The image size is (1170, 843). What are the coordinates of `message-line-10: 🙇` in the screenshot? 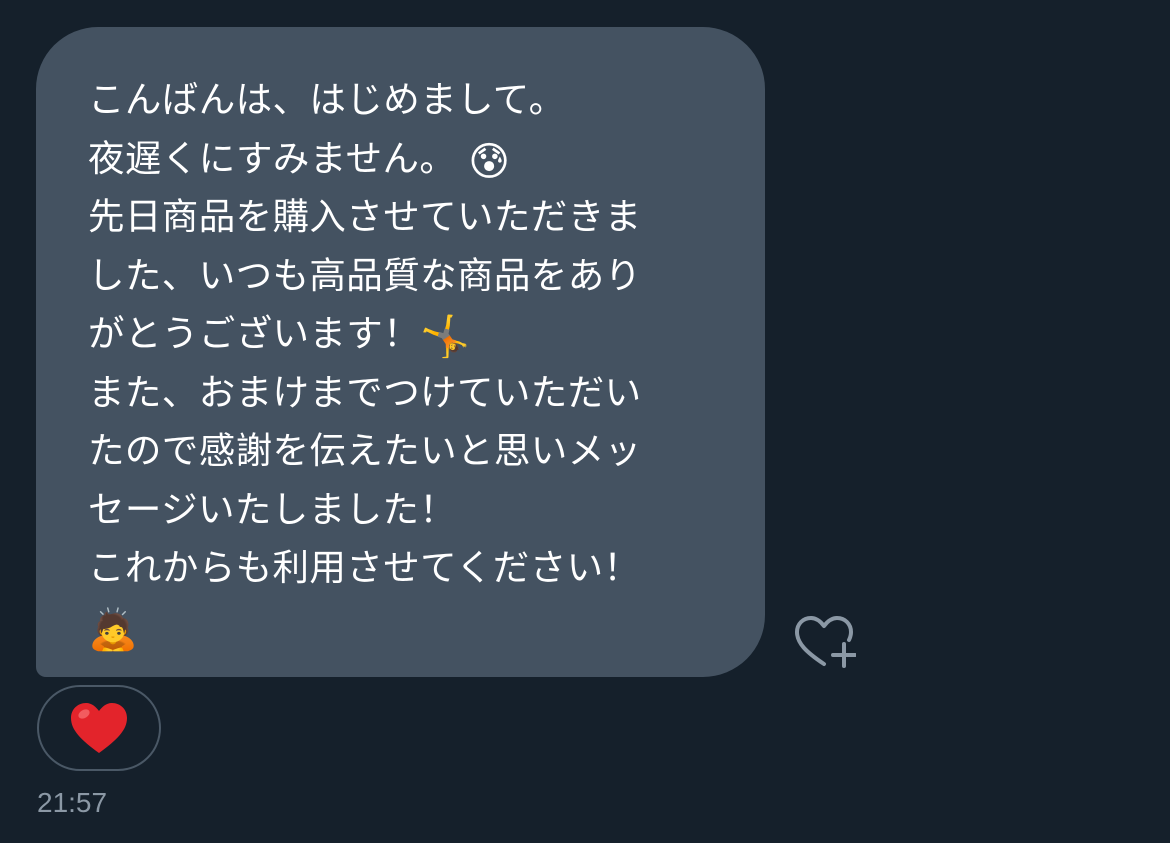 It's located at (408, 627).